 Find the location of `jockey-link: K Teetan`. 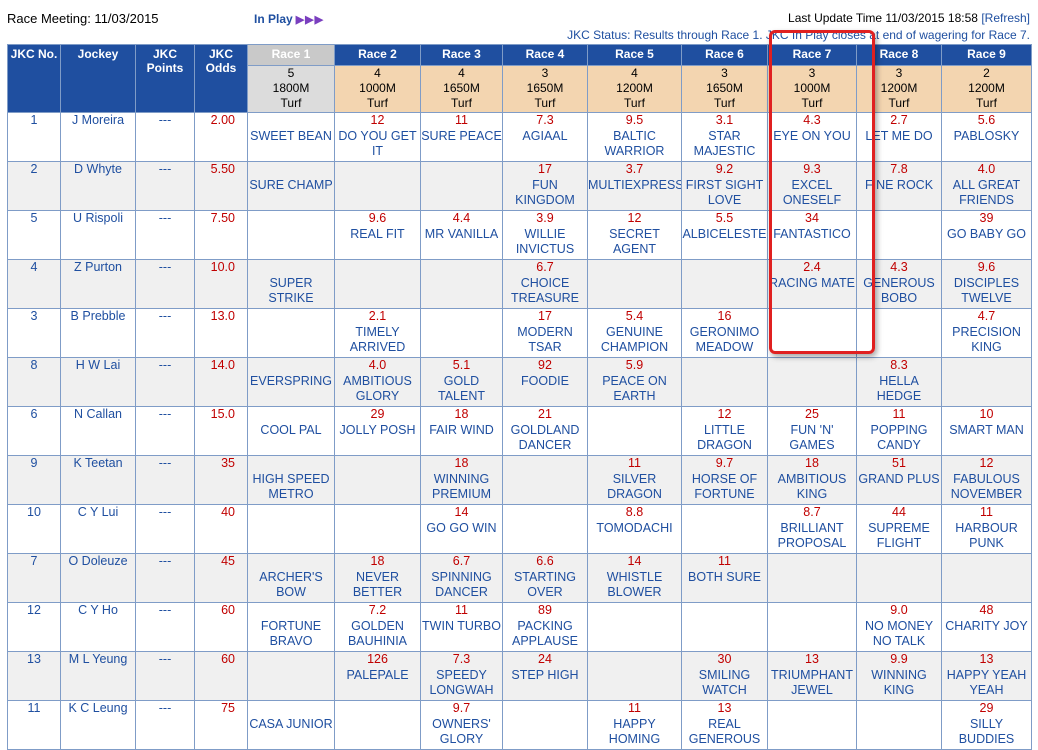

jockey-link: K Teetan is located at coordinates (98, 480).